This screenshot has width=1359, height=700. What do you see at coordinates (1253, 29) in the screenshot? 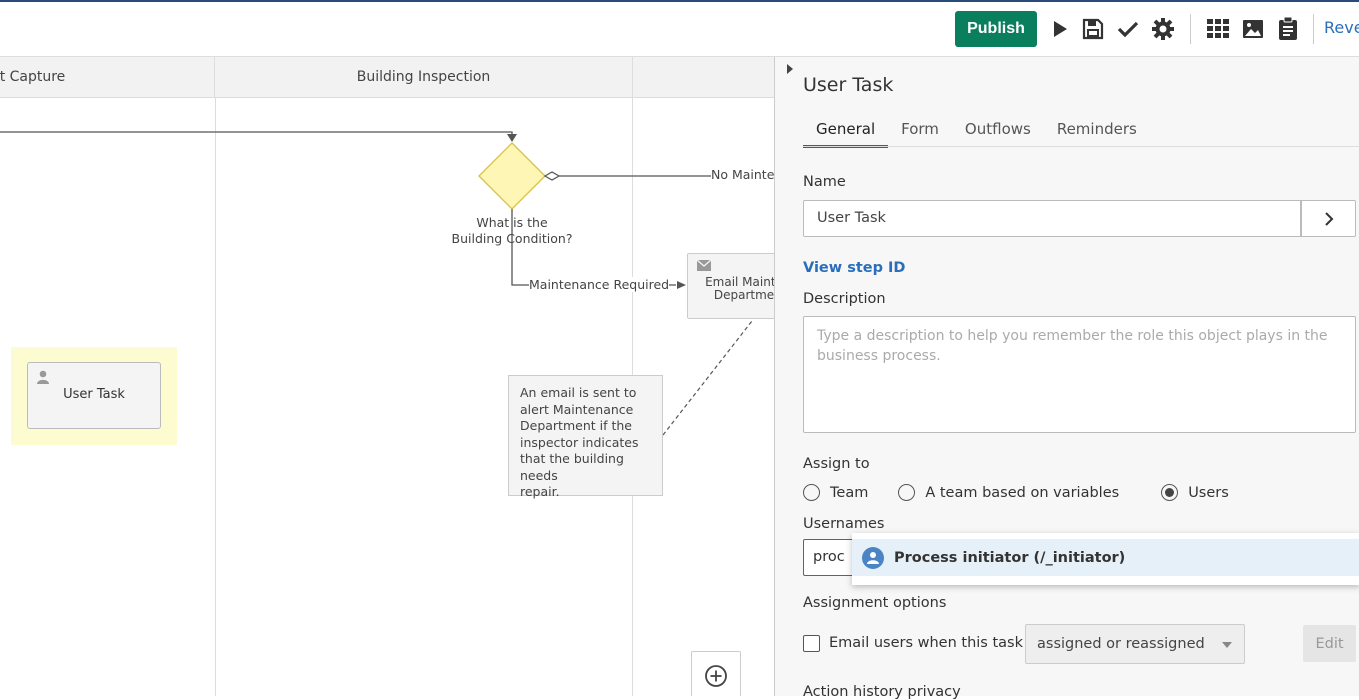
I see `image-icon` at bounding box center [1253, 29].